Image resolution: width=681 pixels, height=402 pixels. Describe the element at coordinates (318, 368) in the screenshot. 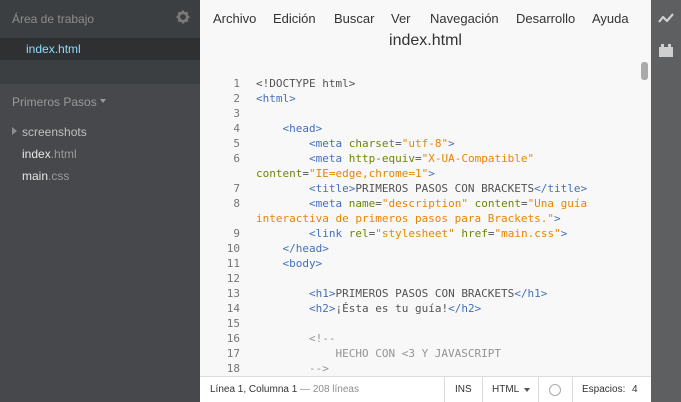

I see `code-line: -->` at that location.